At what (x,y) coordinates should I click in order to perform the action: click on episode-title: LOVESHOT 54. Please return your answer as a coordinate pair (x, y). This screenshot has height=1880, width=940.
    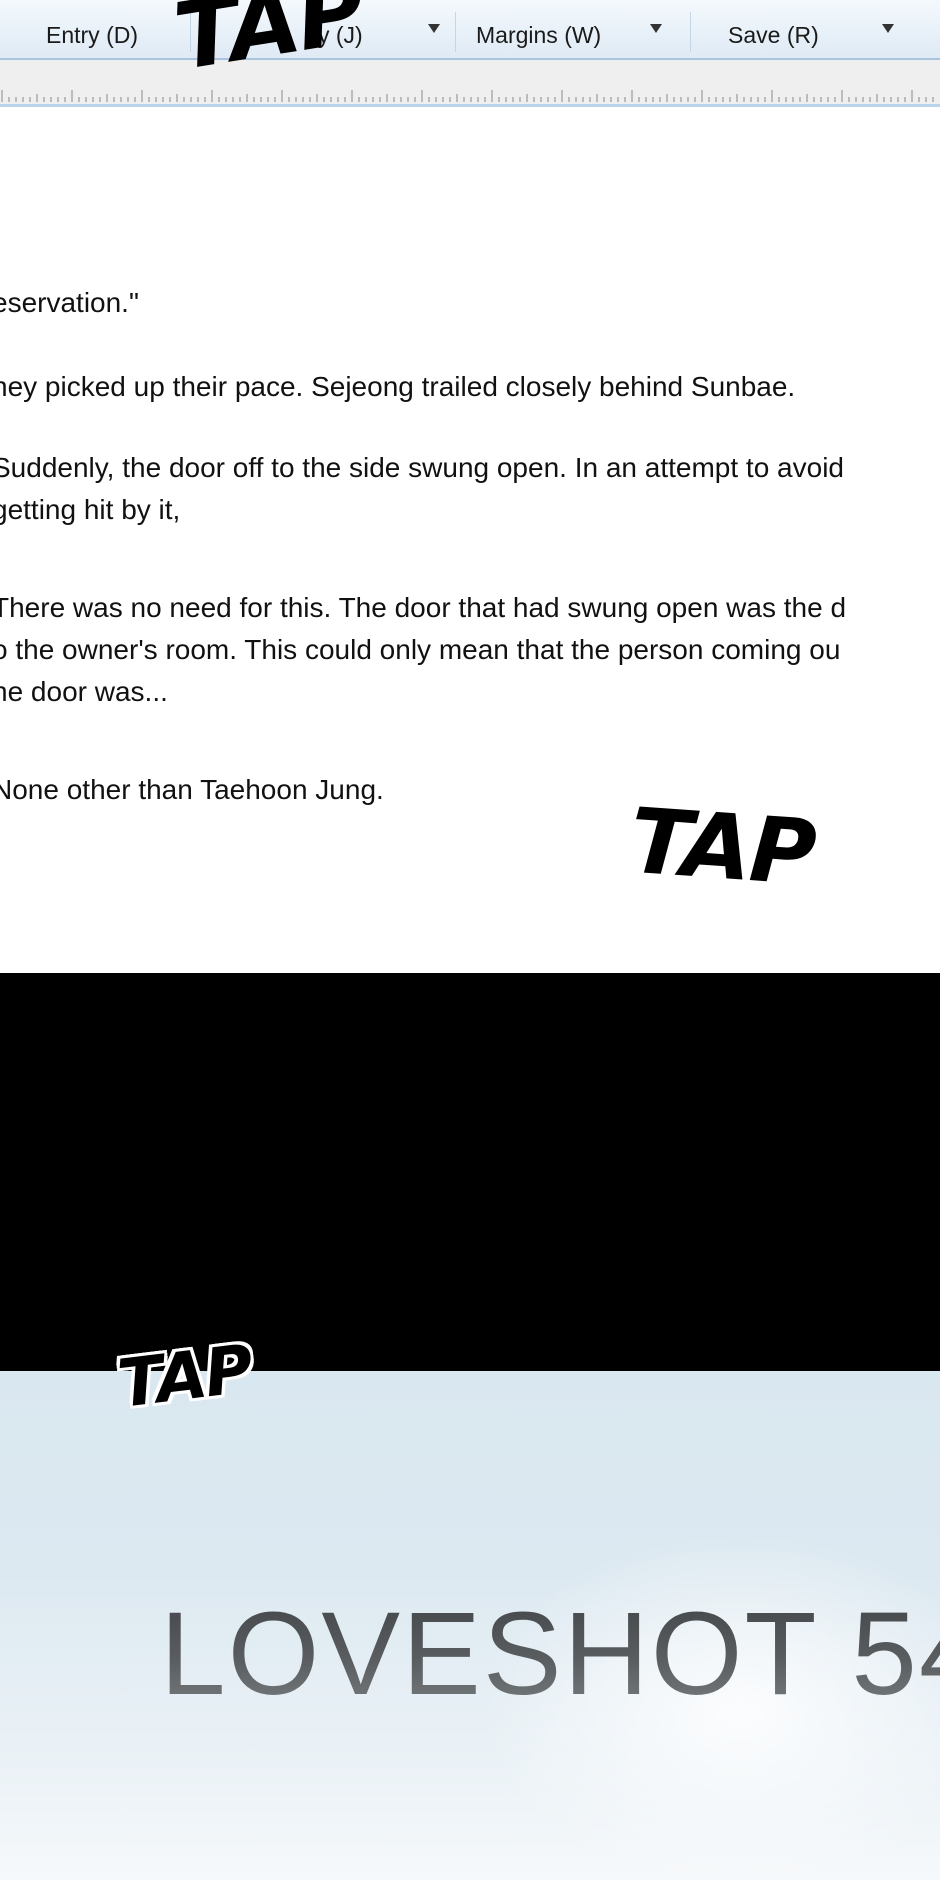
    Looking at the image, I should click on (550, 1654).